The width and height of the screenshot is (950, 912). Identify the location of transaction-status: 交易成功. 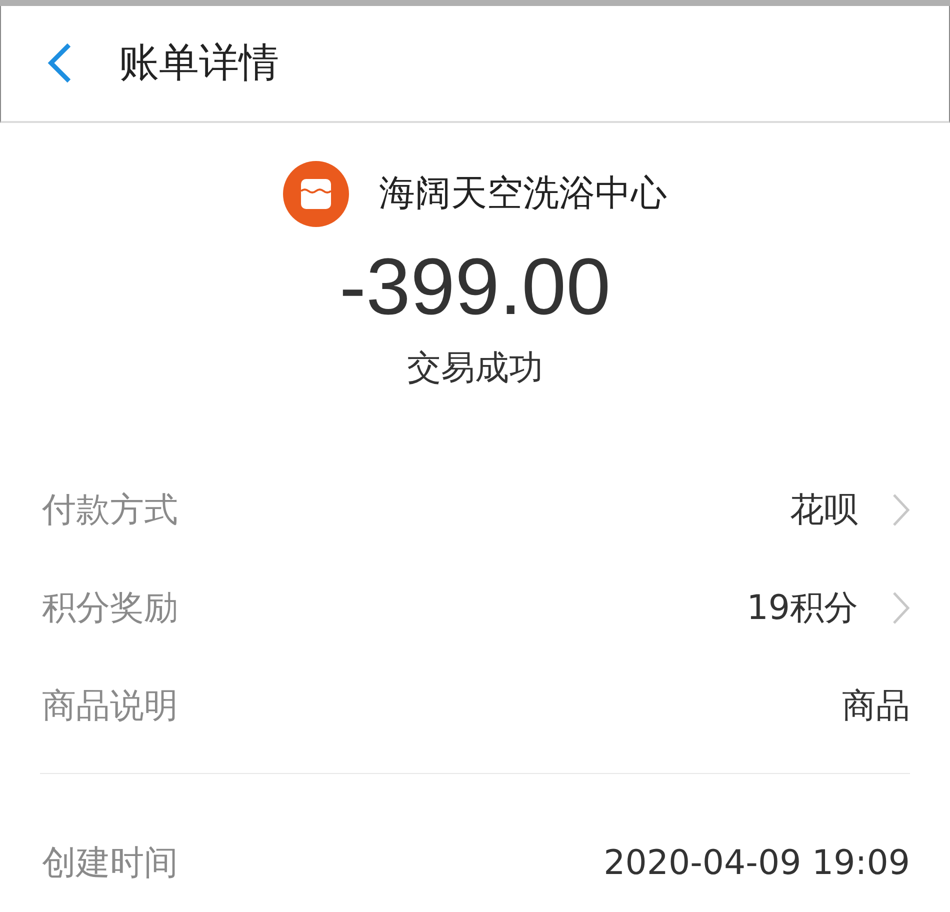
(475, 368).